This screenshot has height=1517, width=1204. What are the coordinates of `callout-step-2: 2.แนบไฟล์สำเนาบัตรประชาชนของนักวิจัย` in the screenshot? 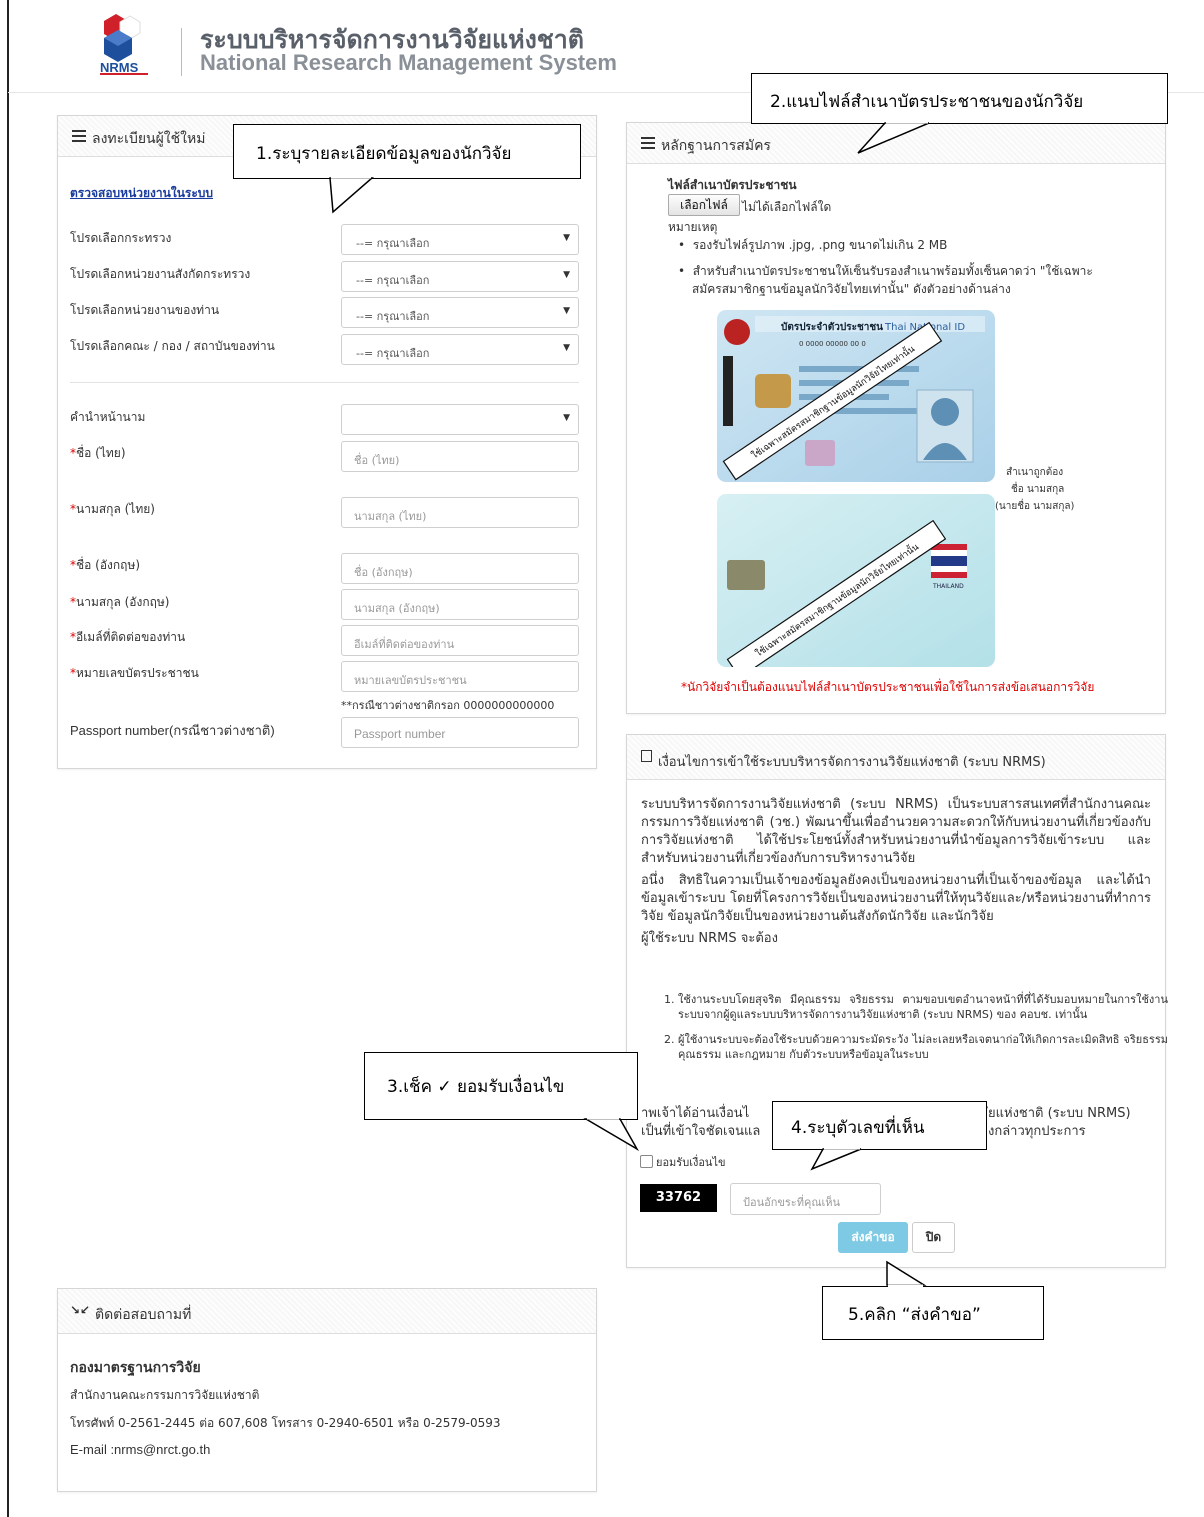 It's located at (959, 98).